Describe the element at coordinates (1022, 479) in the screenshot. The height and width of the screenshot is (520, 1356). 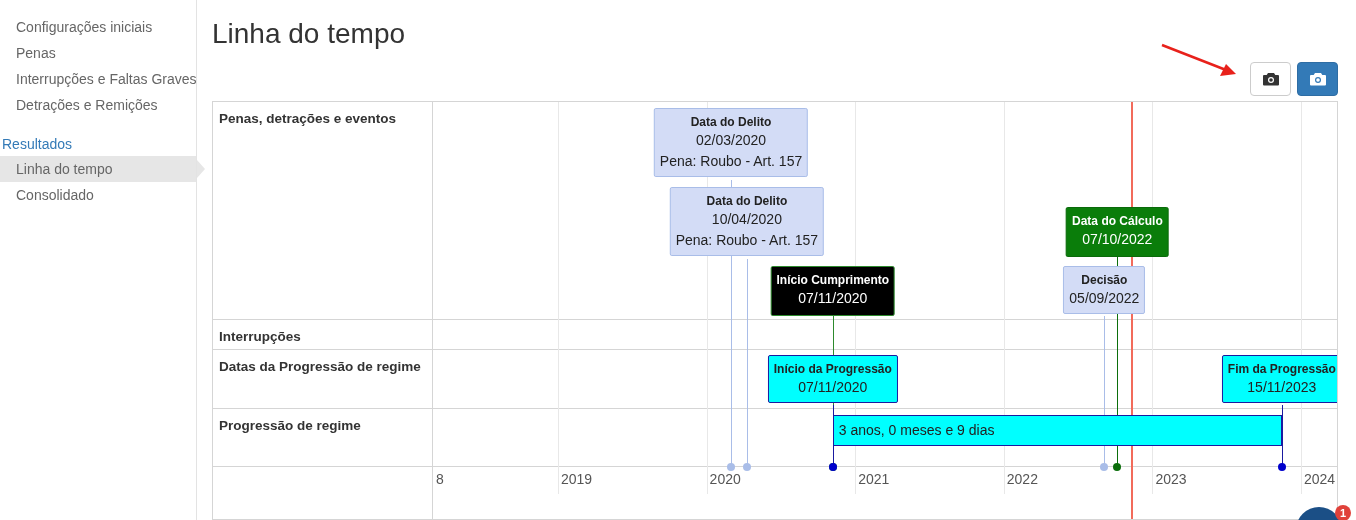
I see `axis-label: 2022` at that location.